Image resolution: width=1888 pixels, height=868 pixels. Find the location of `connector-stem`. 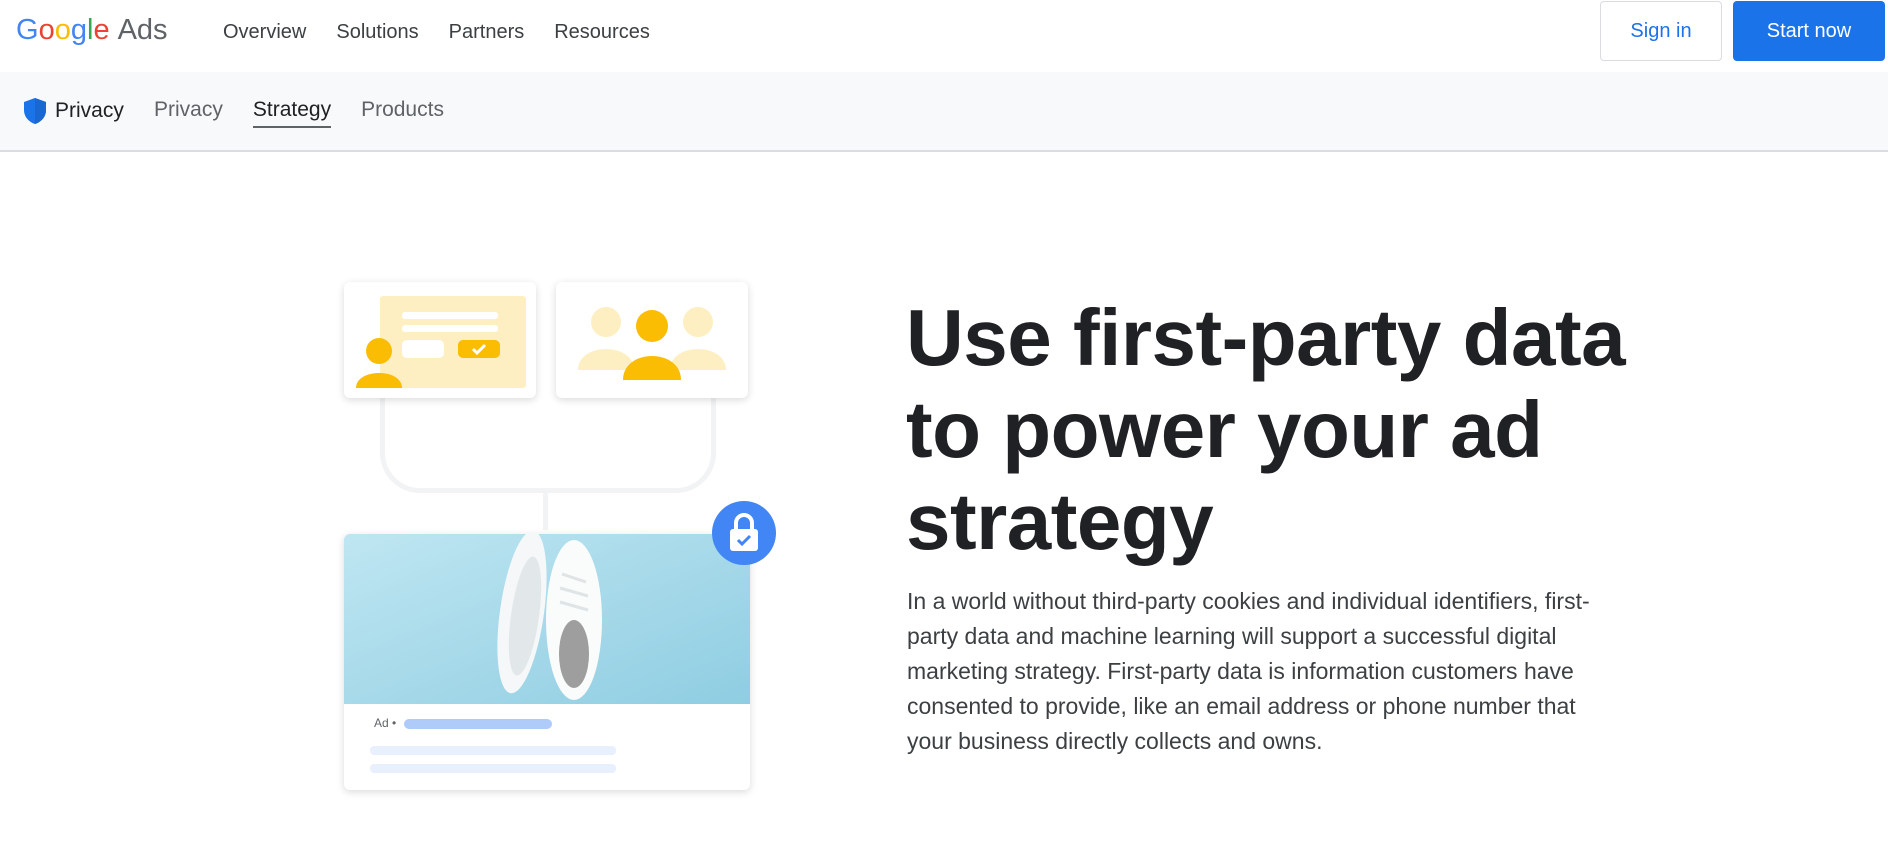

connector-stem is located at coordinates (545, 510).